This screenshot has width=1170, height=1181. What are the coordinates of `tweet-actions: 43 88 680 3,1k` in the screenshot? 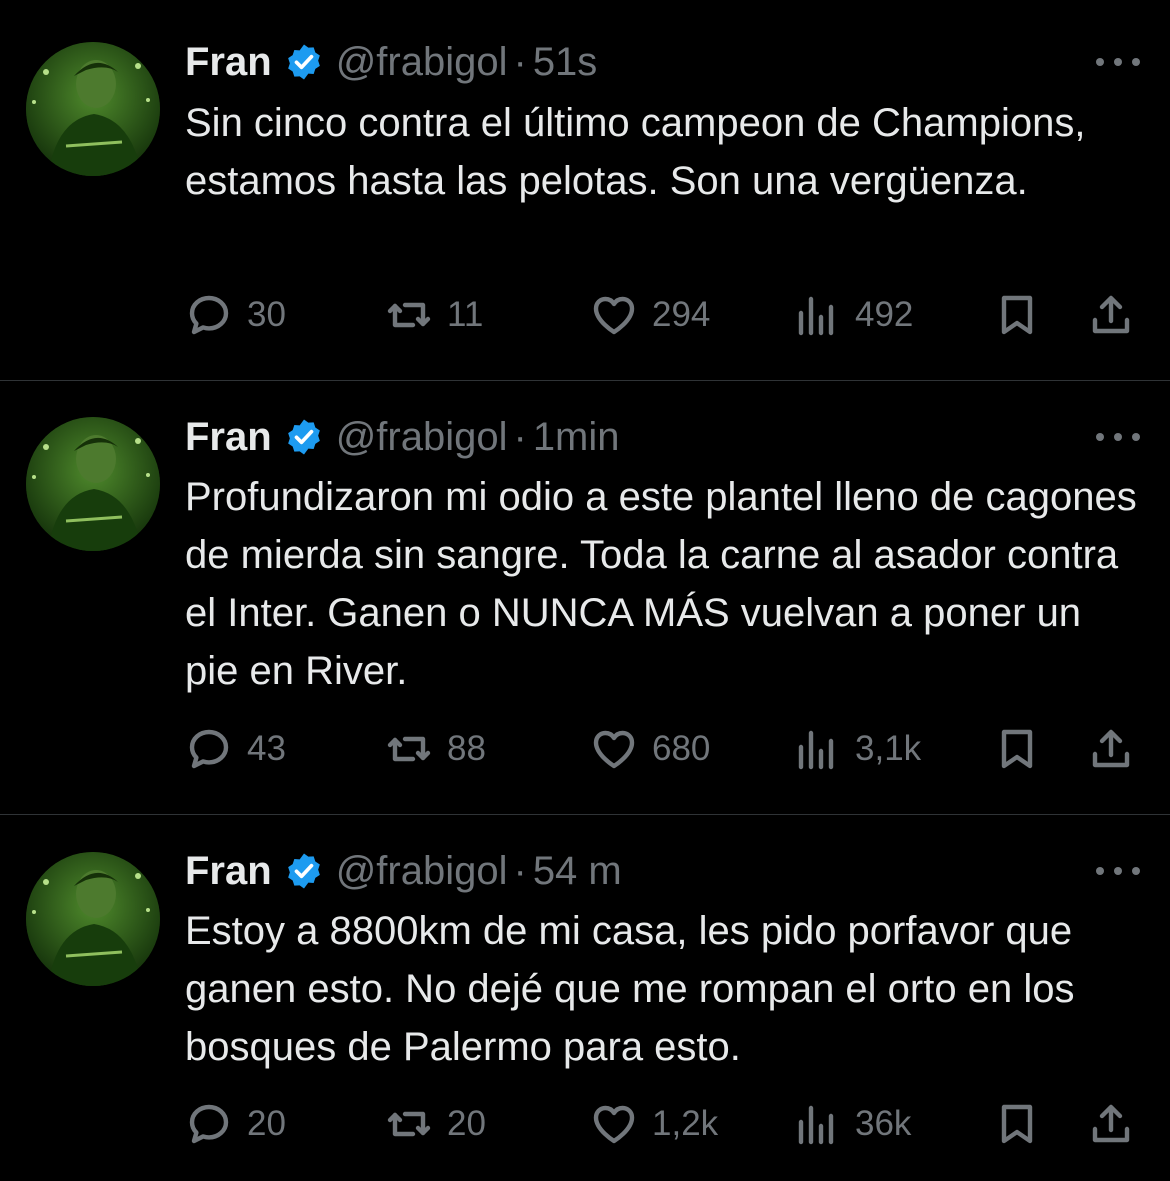 It's located at (665, 749).